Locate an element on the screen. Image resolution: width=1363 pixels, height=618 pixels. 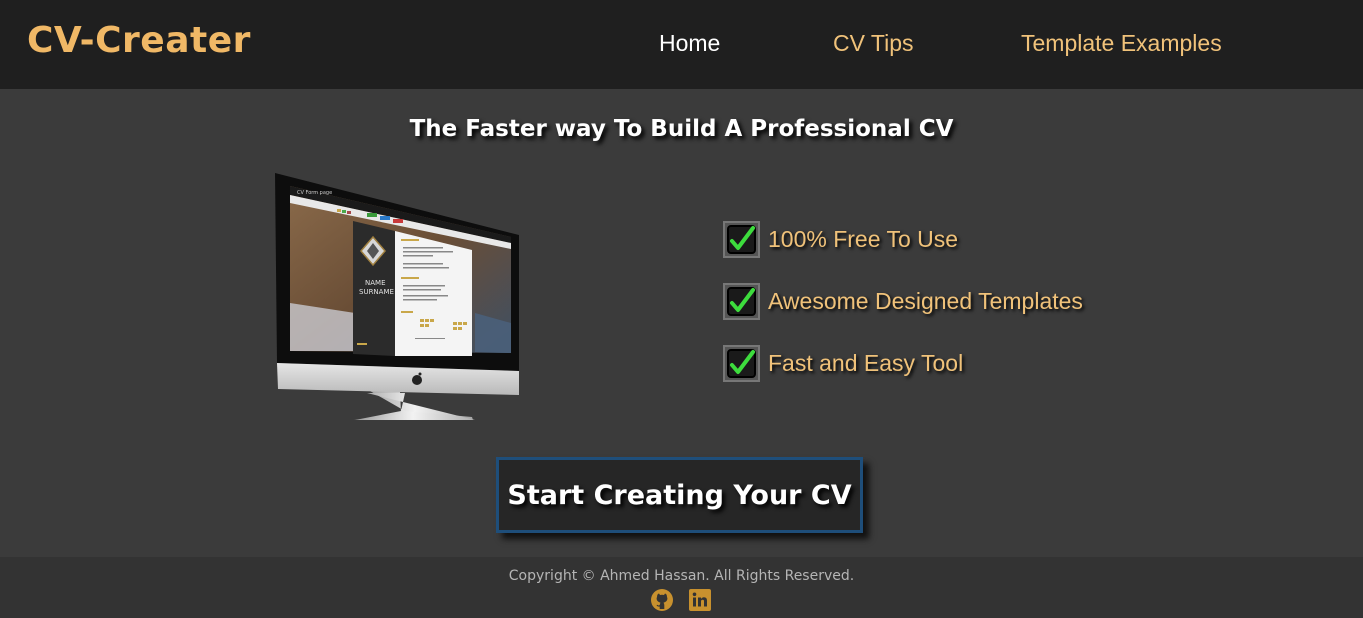
imac-preview-image: CV Form page NAME SURNAME is located at coordinates (397, 296).